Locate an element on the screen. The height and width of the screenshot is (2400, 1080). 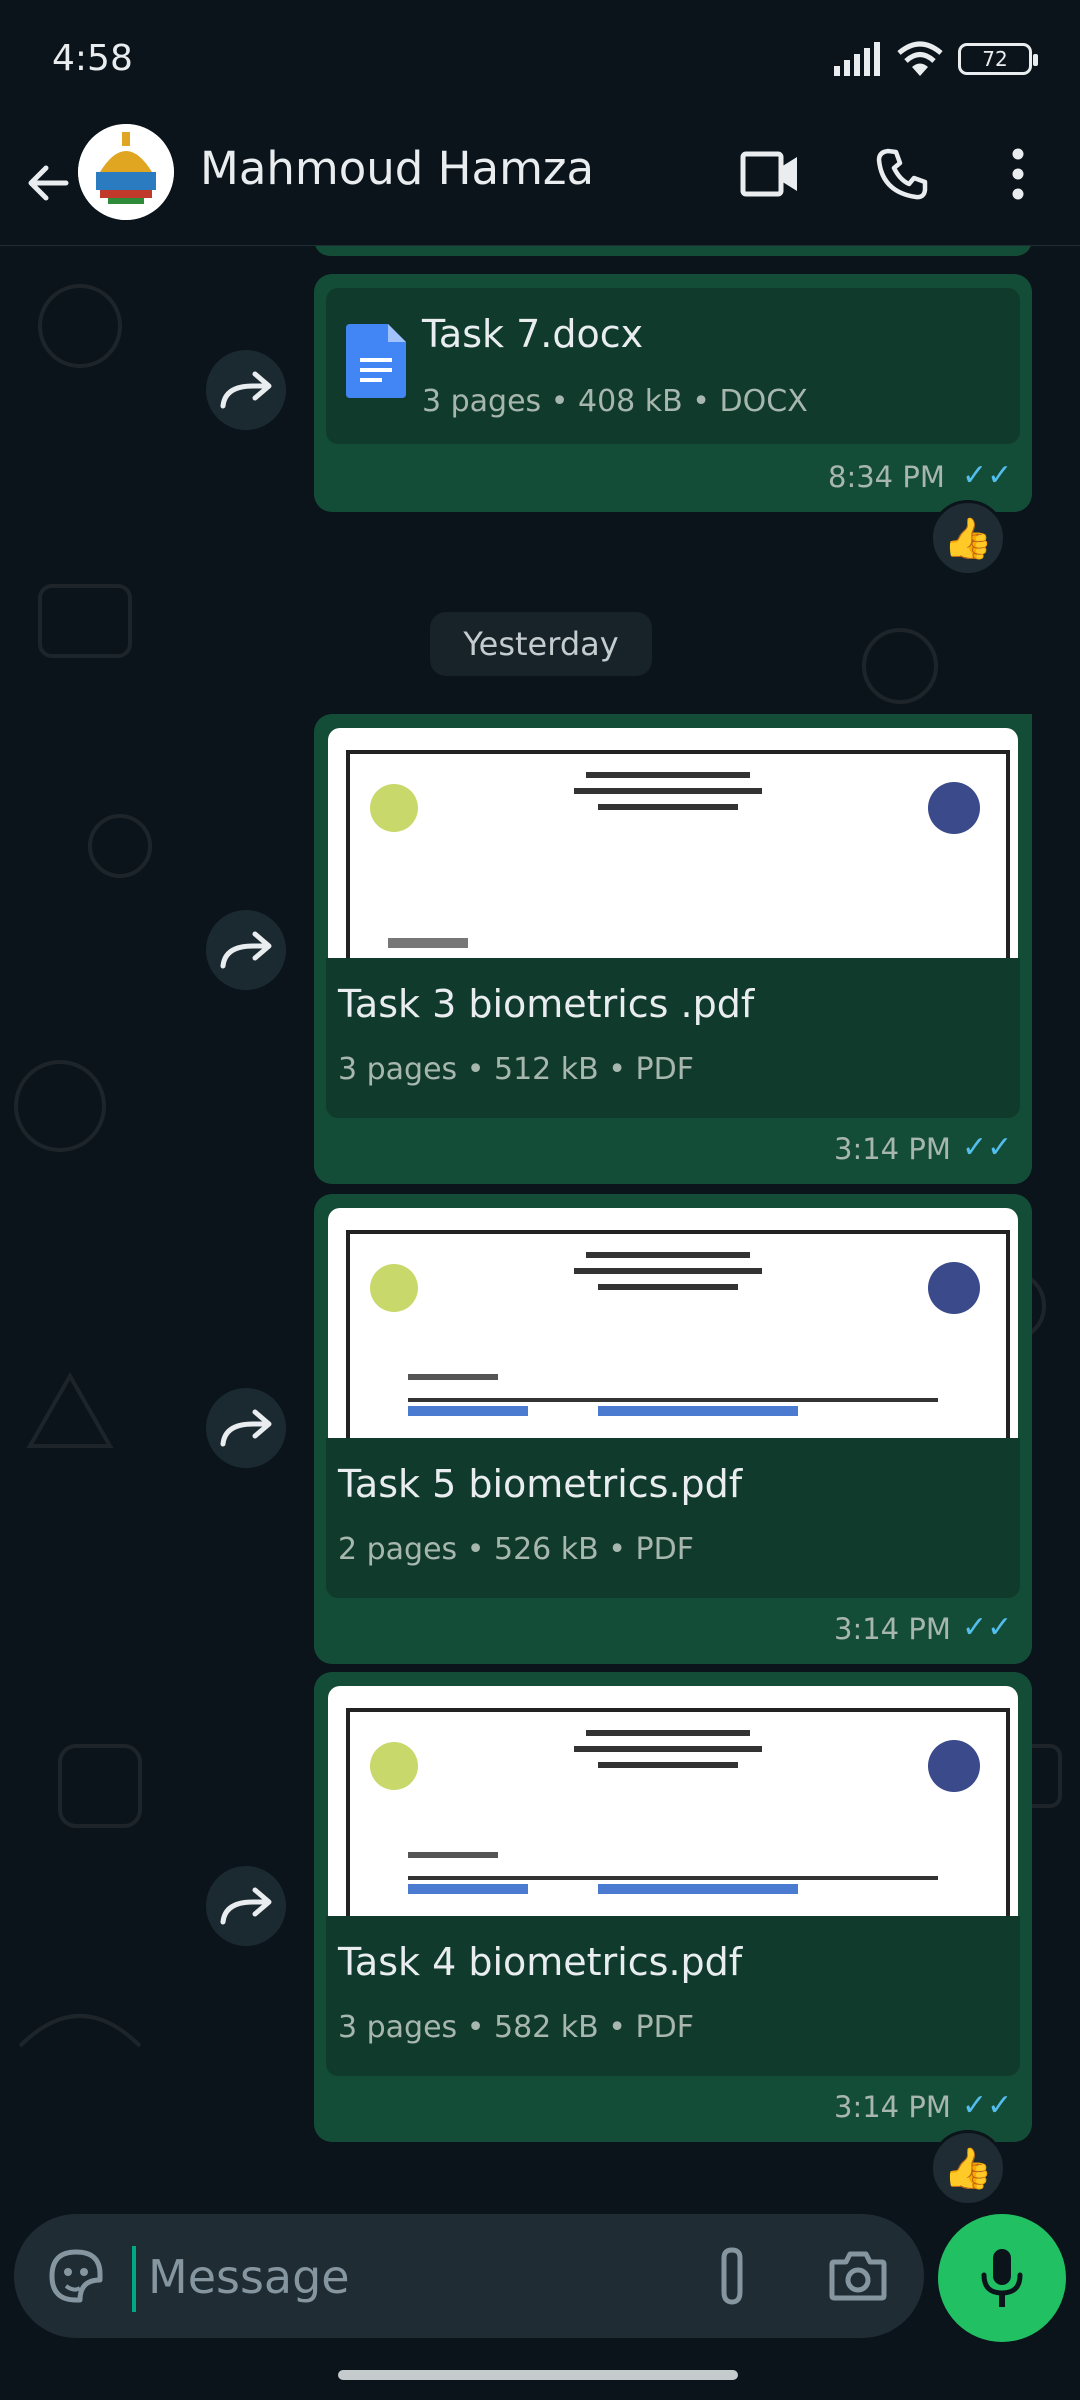
avatar-logo-icon is located at coordinates (126, 172).